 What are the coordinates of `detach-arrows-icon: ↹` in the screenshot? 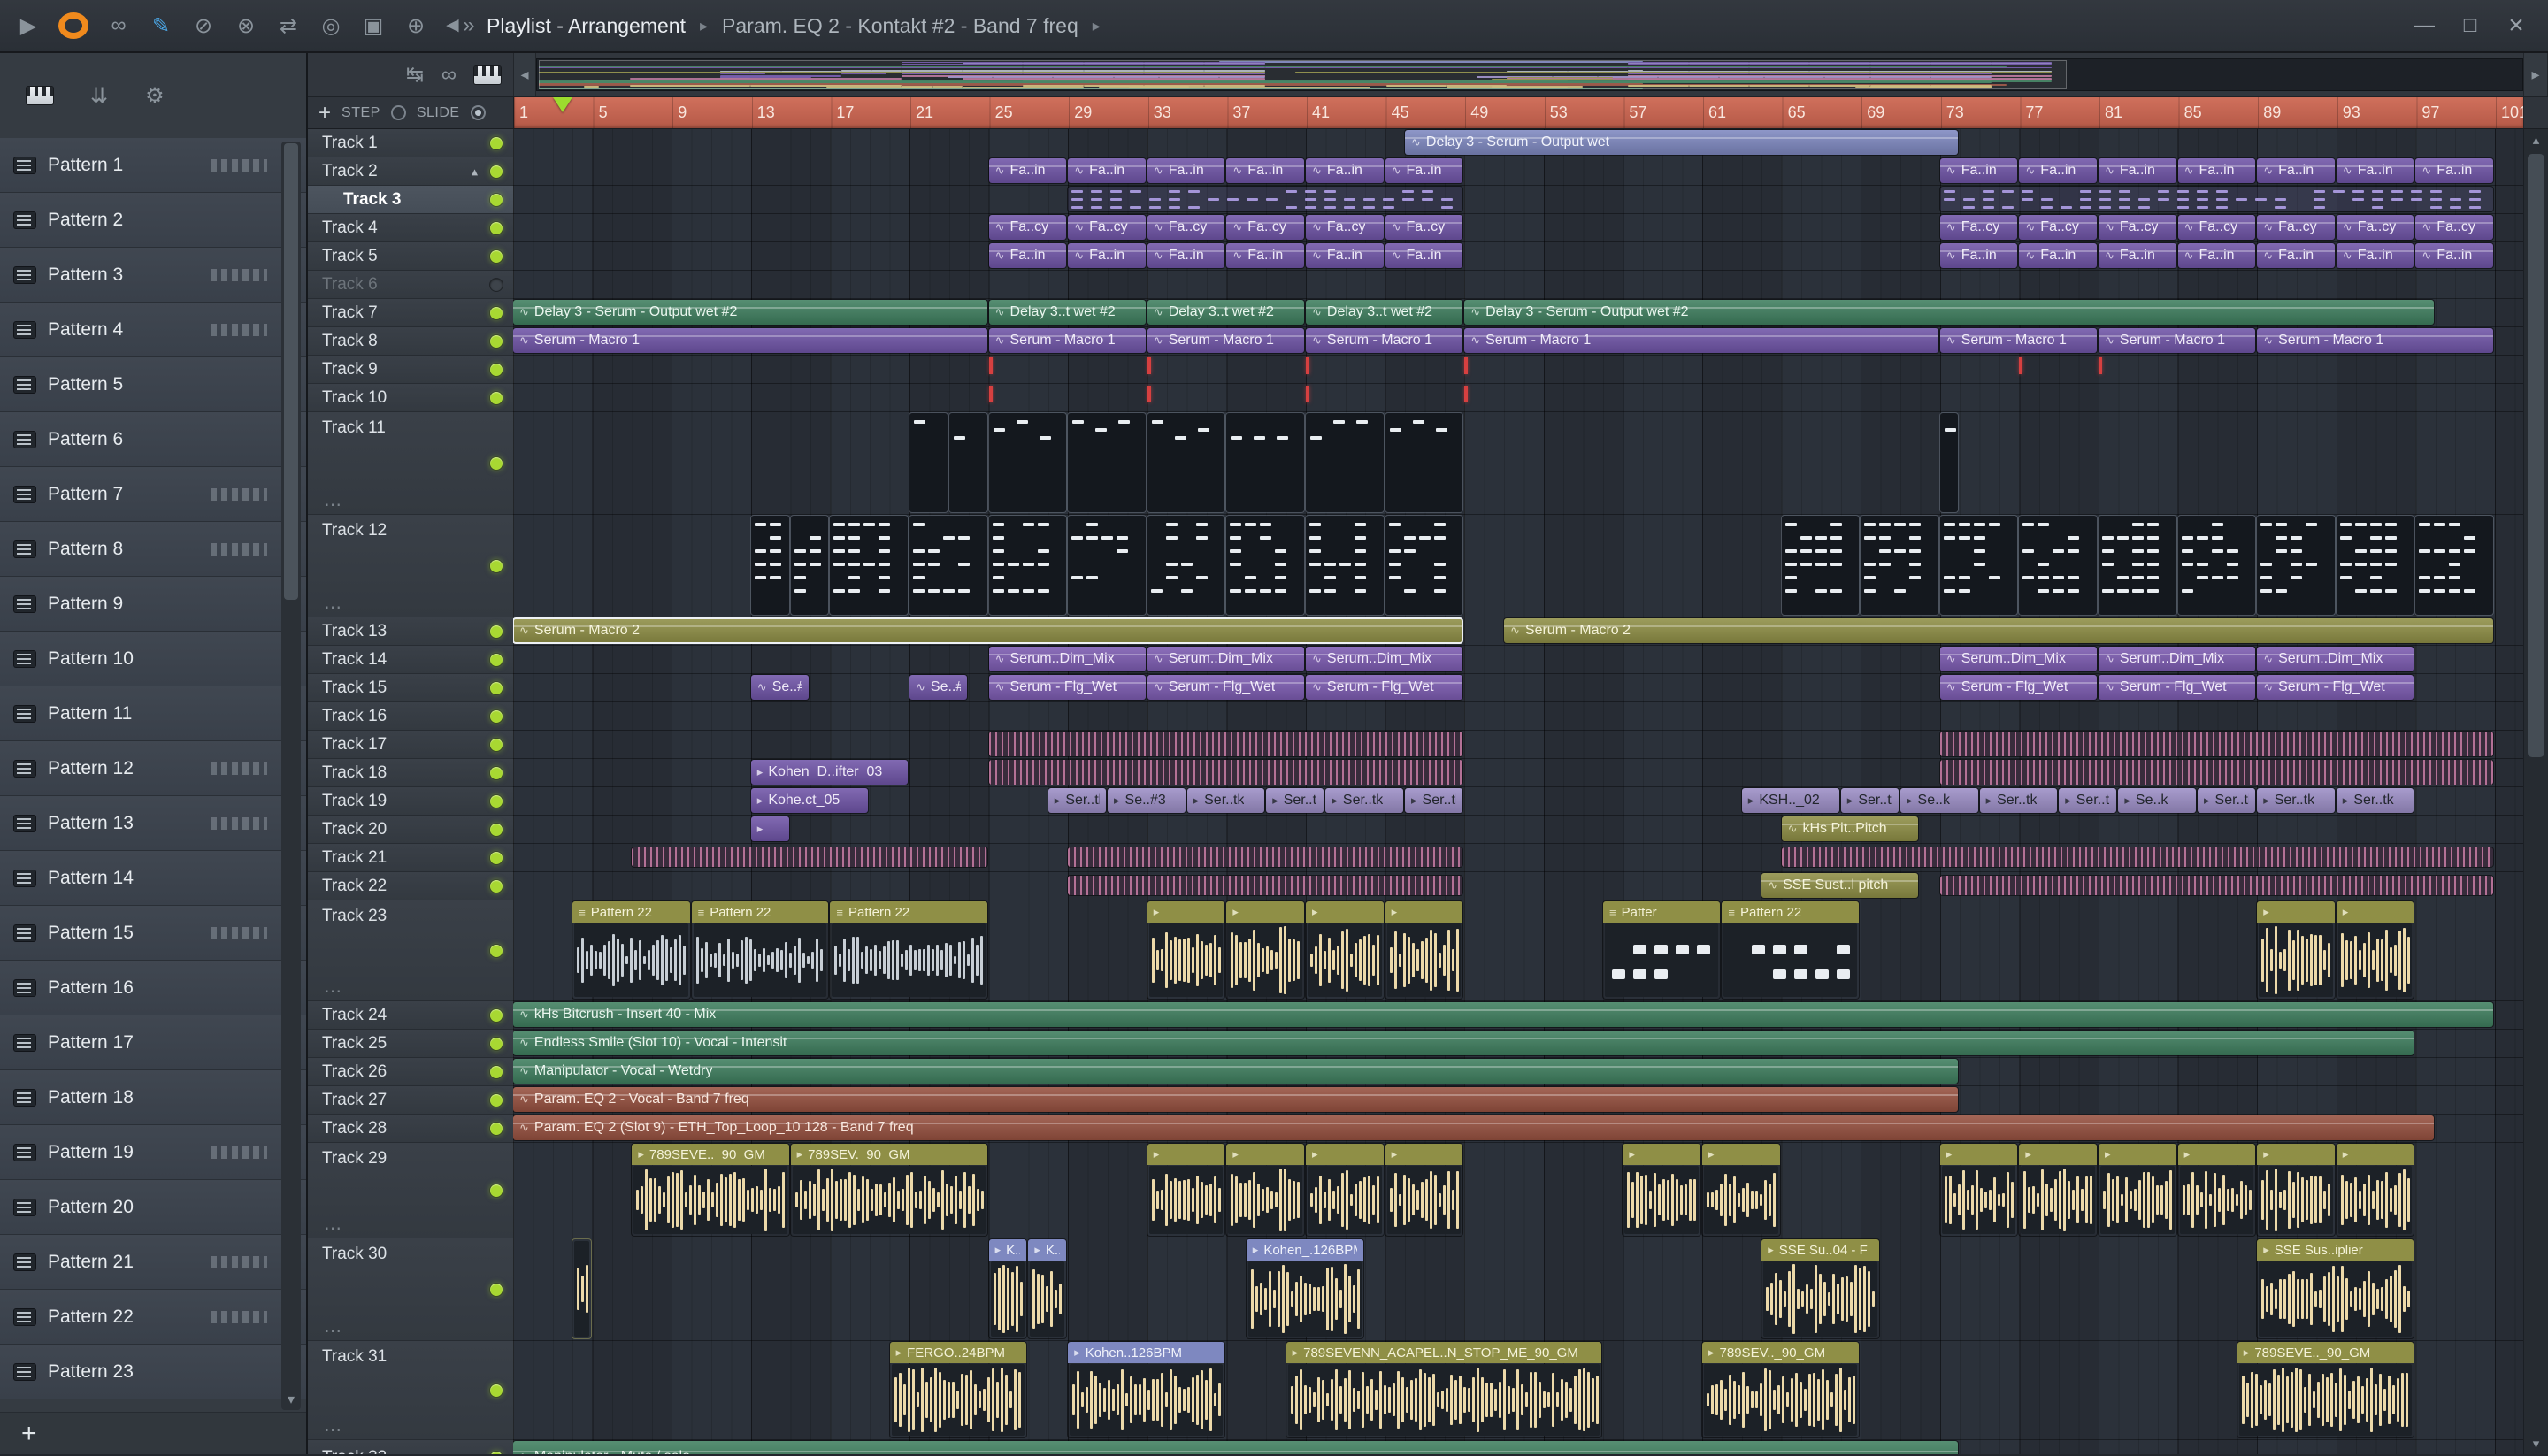 It's located at (415, 75).